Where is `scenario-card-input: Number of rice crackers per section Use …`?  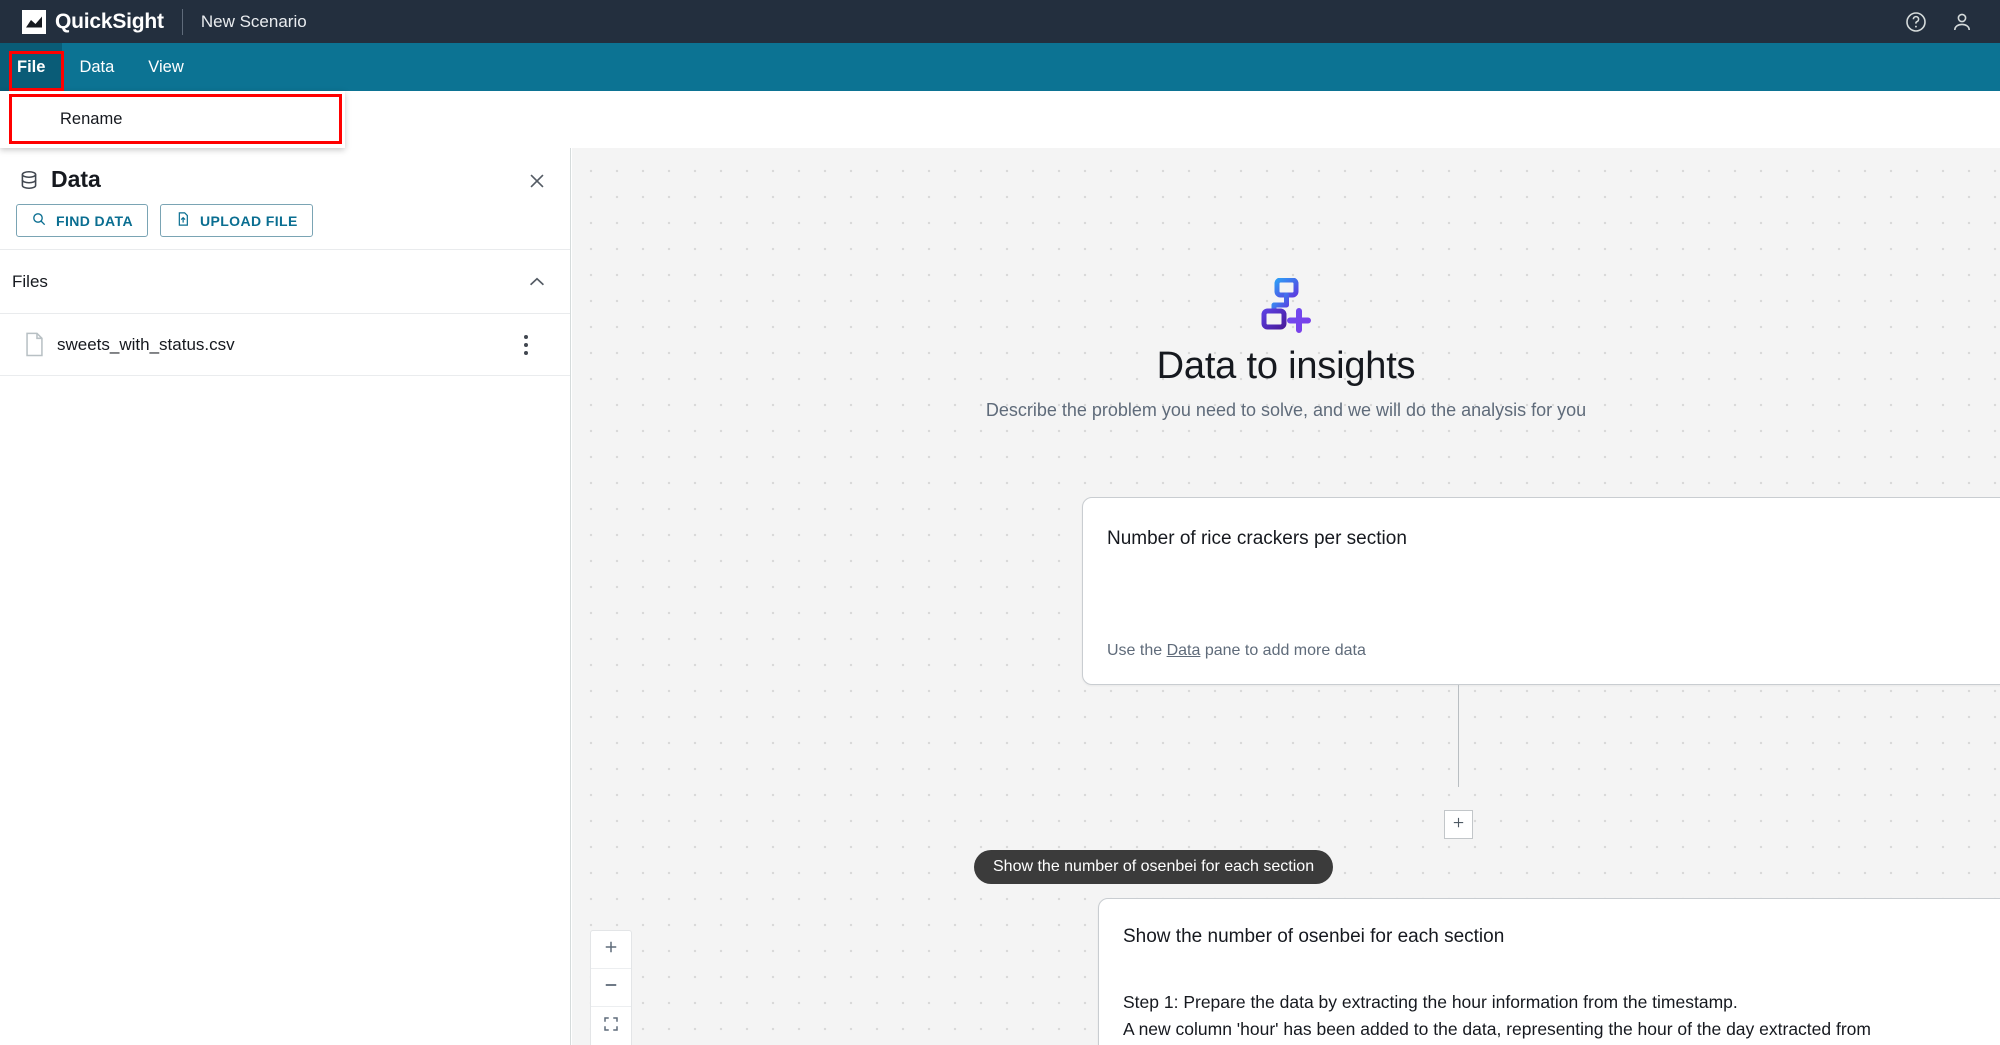
scenario-card-input: Number of rice crackers per section Use … is located at coordinates (1541, 591).